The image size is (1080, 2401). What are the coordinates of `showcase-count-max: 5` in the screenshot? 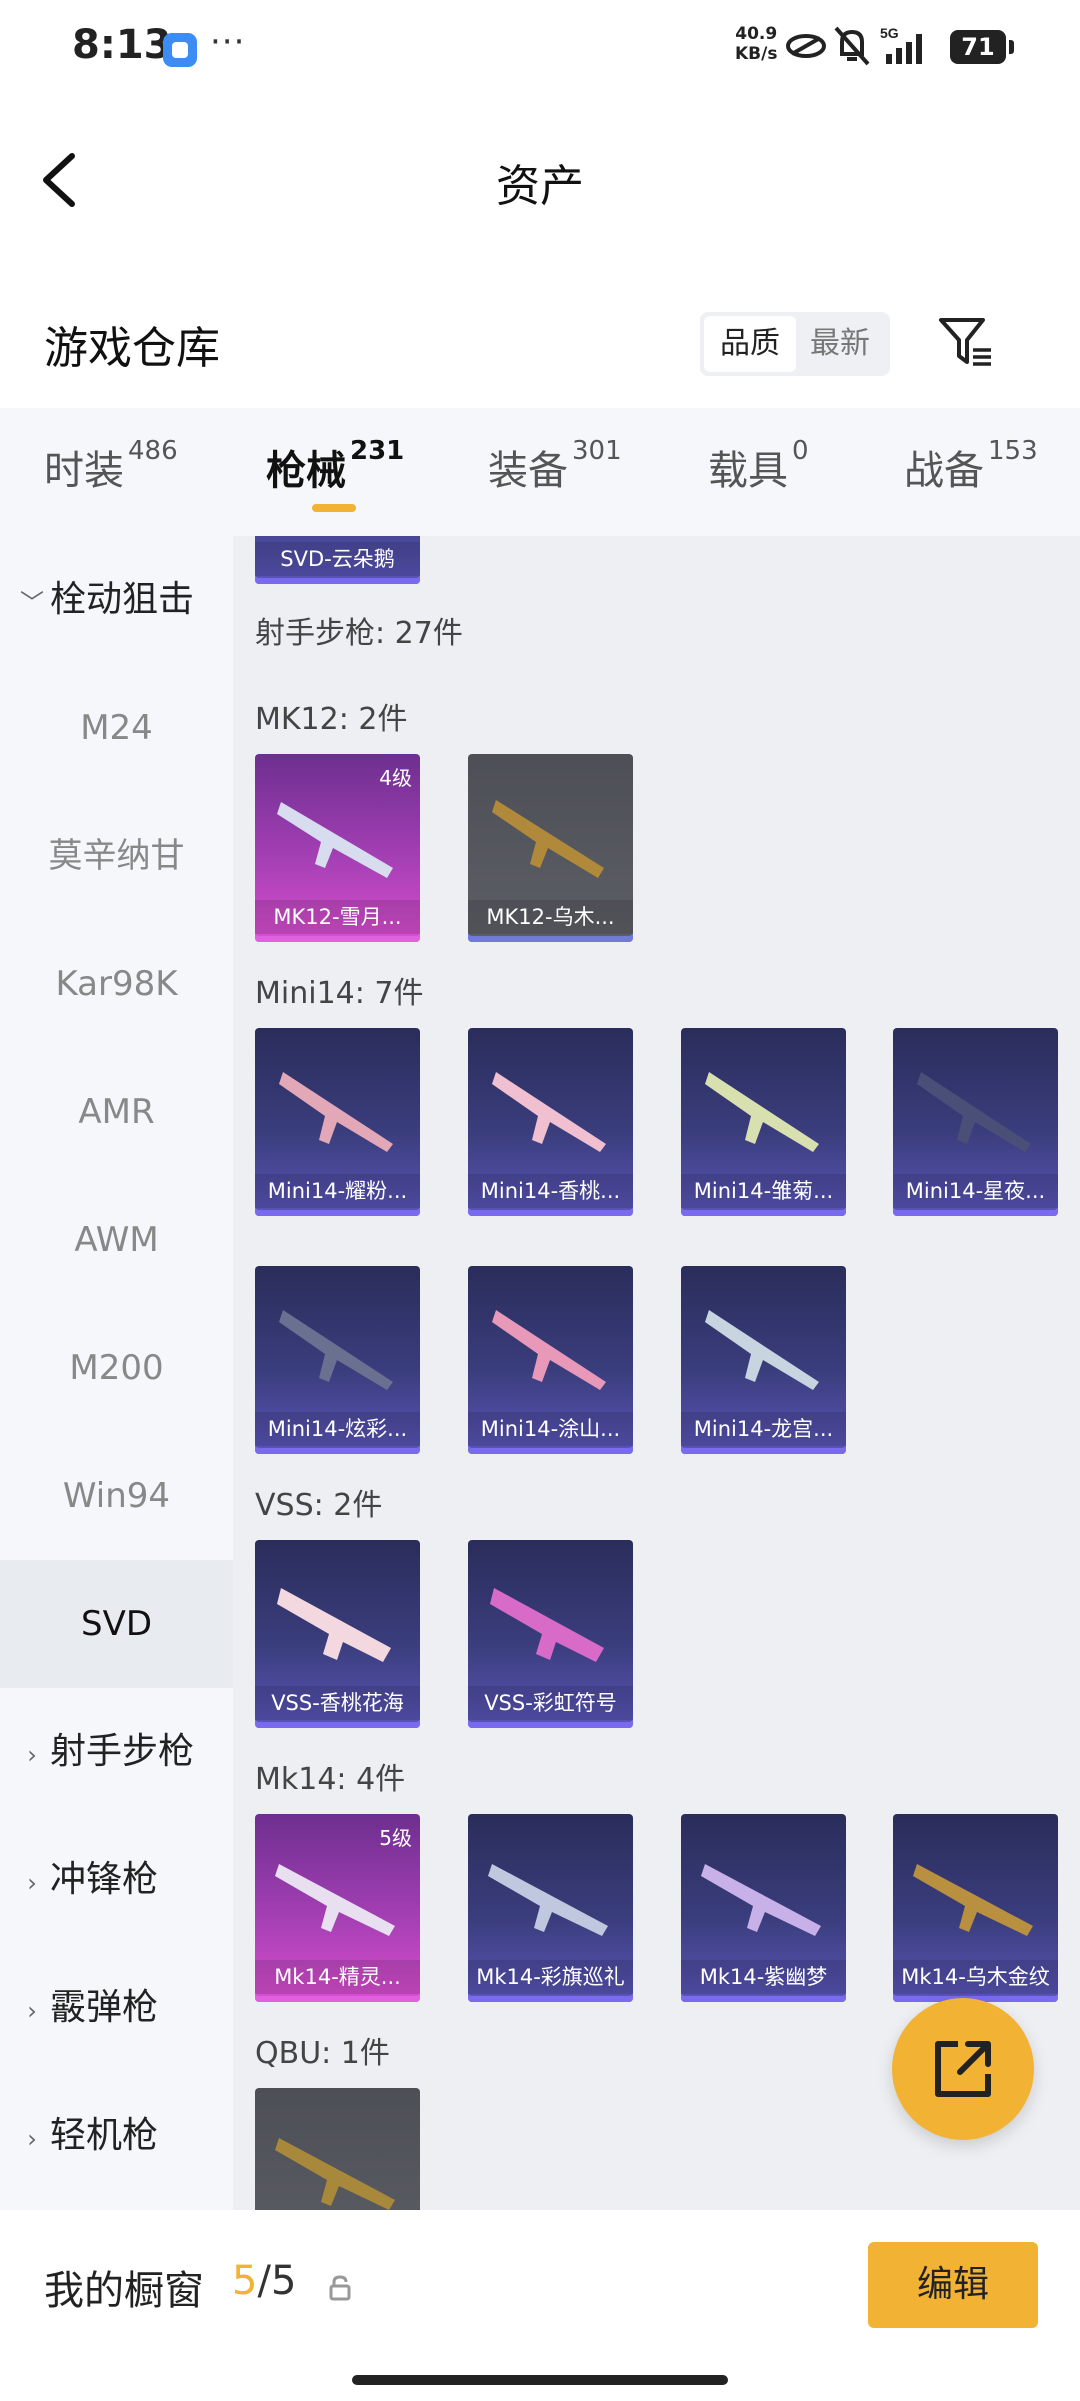 It's located at (283, 2281).